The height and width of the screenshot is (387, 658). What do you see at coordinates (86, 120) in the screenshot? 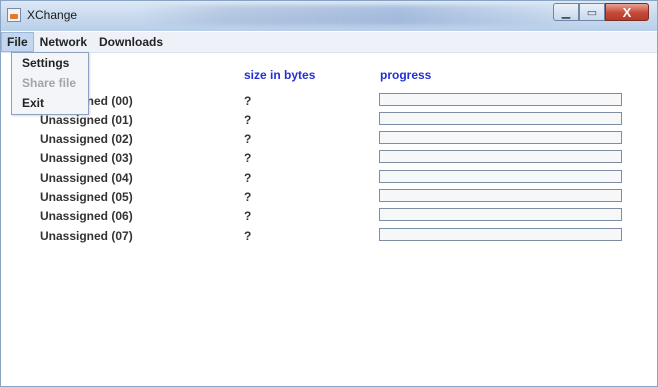
I see `slot-name: Unassigned (01)` at bounding box center [86, 120].